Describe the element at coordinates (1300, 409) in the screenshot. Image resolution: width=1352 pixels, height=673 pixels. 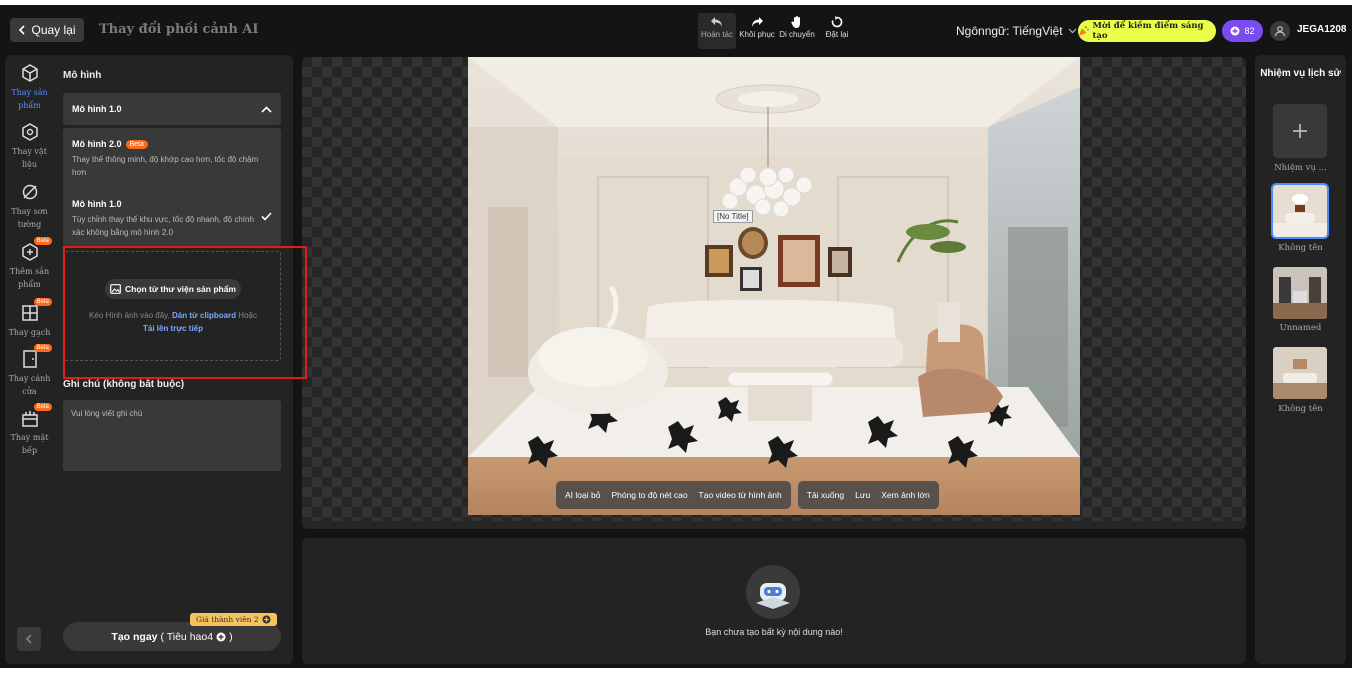
I see `history-item-label: Không tên` at that location.